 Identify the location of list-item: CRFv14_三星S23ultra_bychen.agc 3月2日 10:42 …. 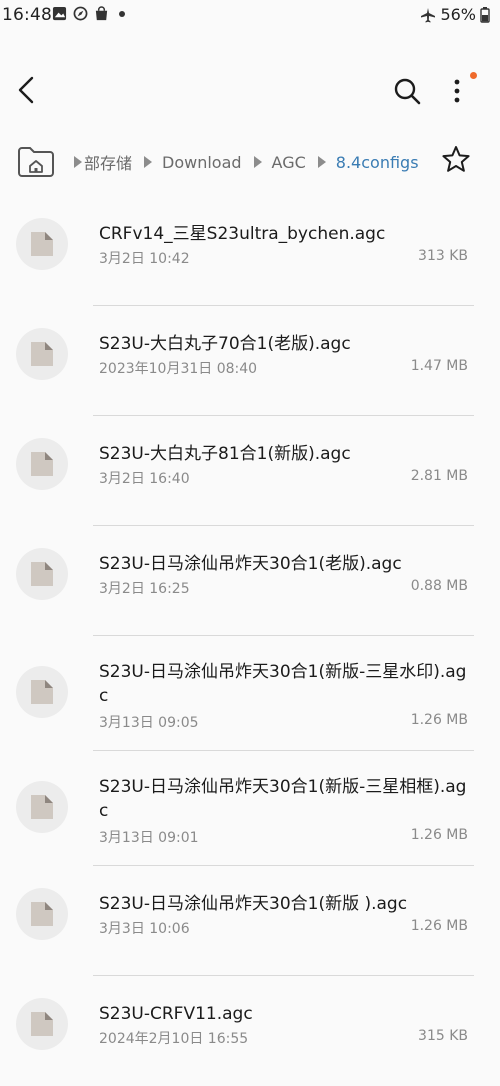
(250, 251).